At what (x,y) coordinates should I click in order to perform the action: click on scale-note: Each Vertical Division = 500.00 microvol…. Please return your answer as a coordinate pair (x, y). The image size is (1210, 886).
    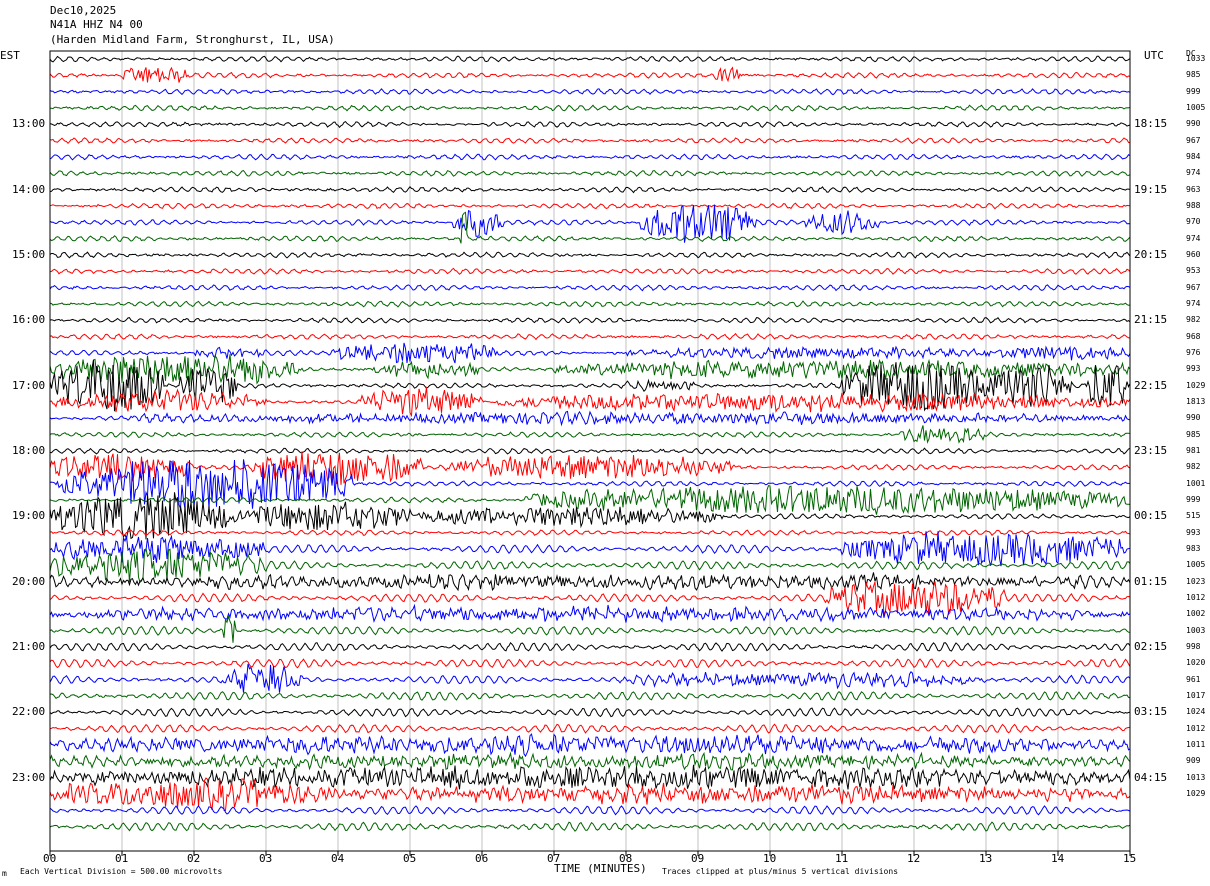
    Looking at the image, I should click on (121, 871).